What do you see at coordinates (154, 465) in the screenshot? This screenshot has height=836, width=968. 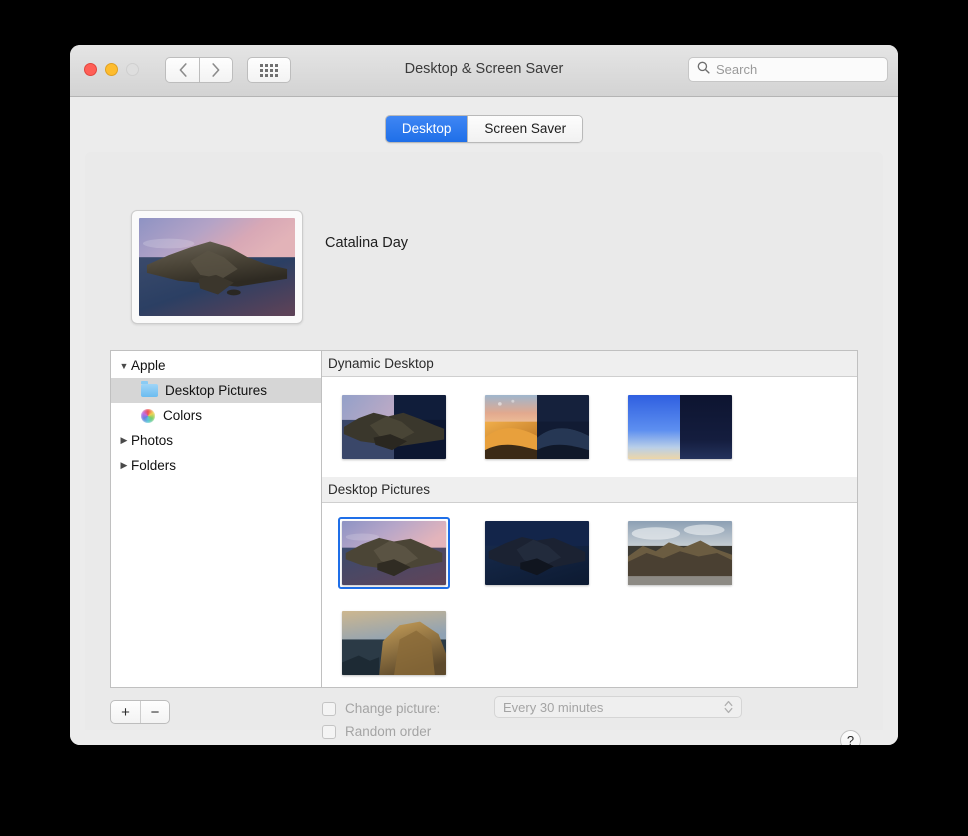 I see `sidebar-item-label: Folders` at bounding box center [154, 465].